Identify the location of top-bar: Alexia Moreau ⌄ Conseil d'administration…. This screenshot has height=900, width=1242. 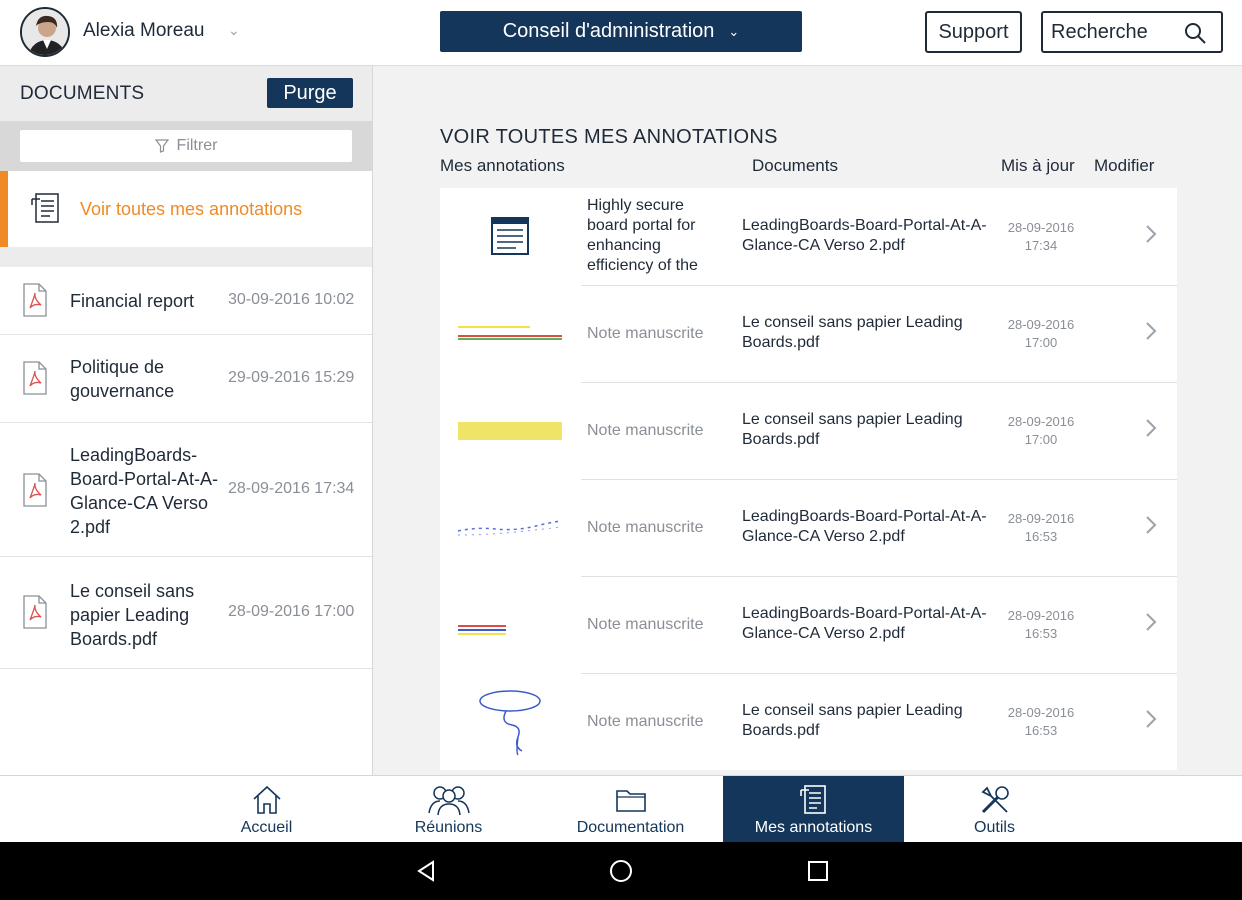
(621, 33).